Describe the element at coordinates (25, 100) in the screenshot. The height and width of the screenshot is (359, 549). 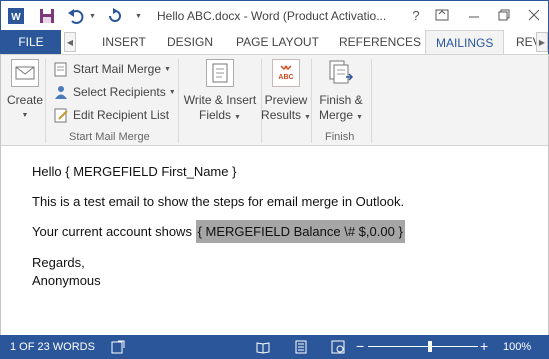
I see `create-label: Create` at that location.